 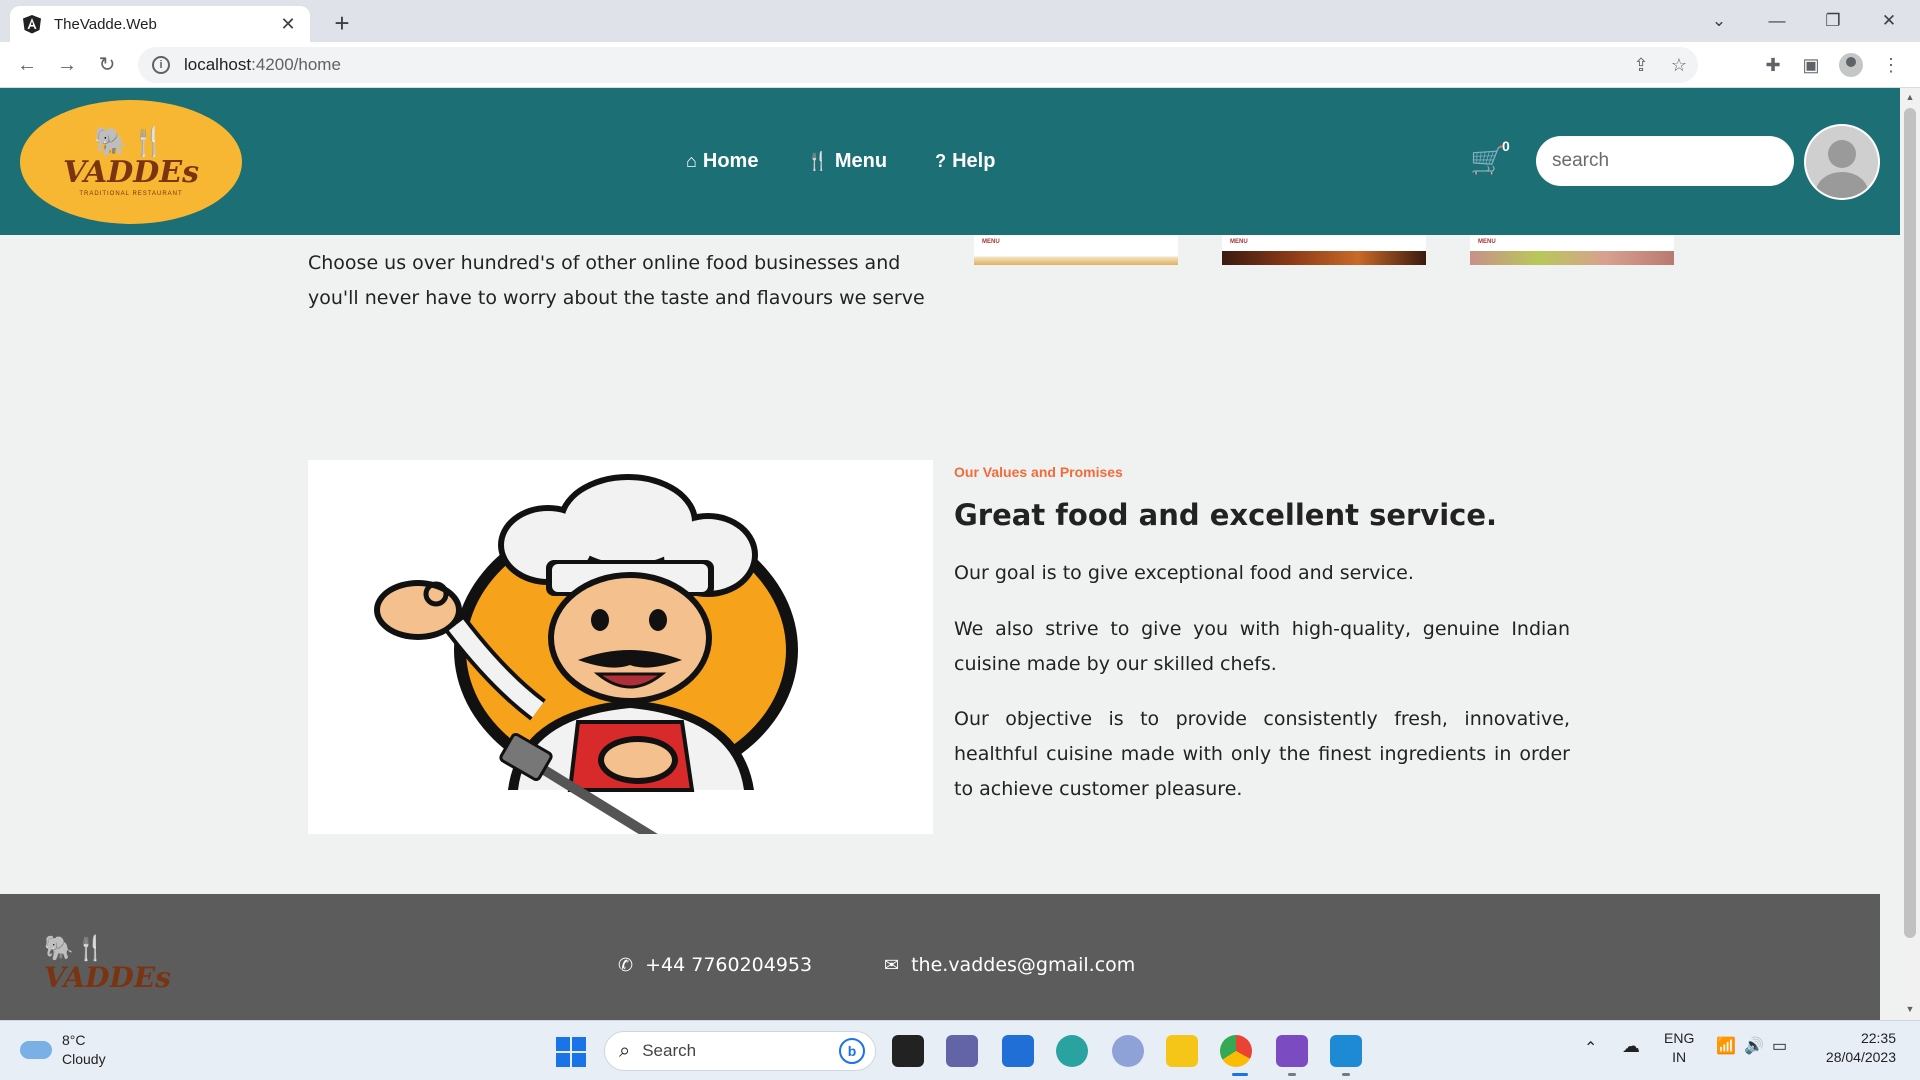 I want to click on side-panel-icon: ▣, so click(x=1811, y=65).